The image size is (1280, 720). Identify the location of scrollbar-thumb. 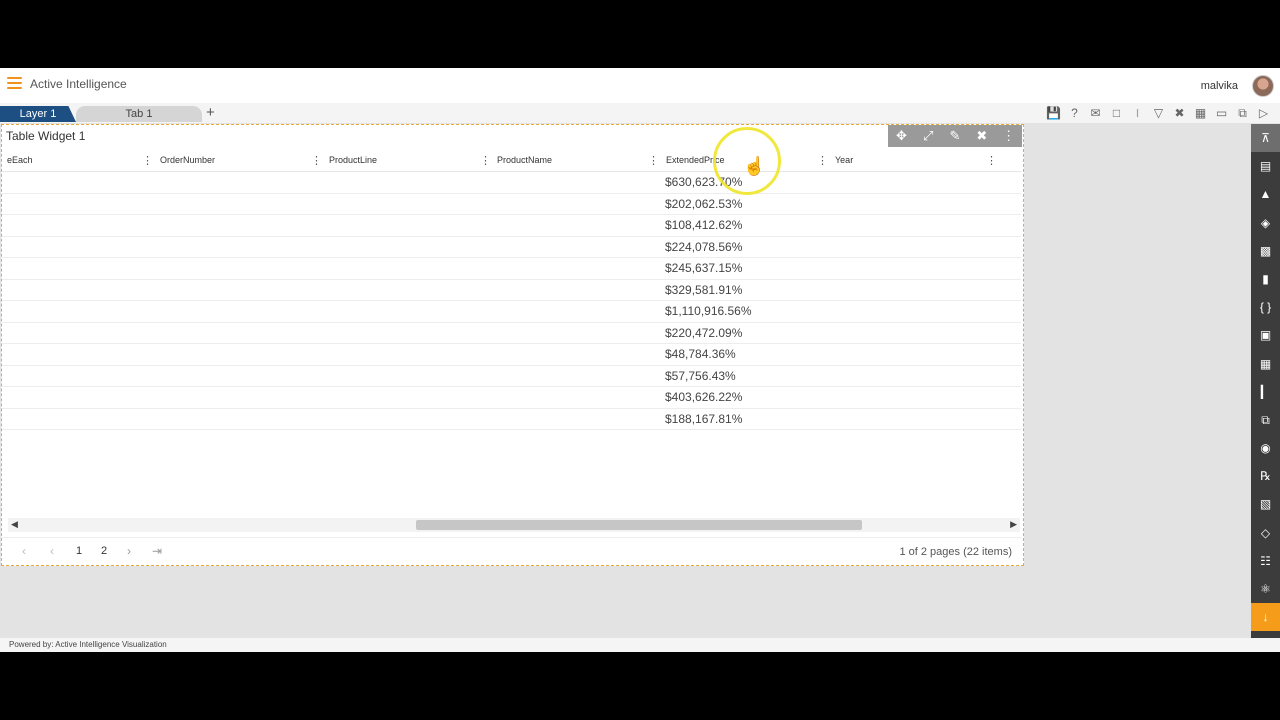
(639, 525).